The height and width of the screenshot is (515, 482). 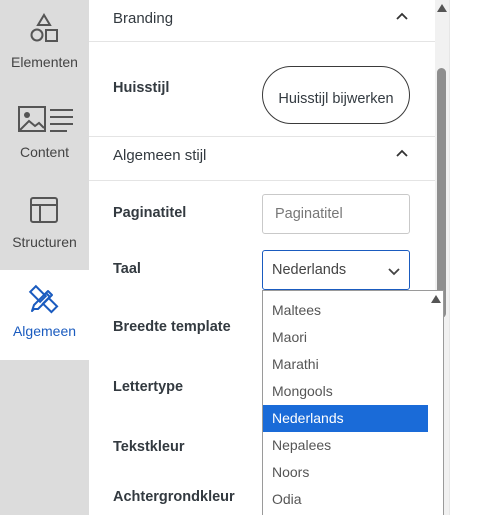 What do you see at coordinates (435, 403) in the screenshot?
I see `dropdown-scrollbar` at bounding box center [435, 403].